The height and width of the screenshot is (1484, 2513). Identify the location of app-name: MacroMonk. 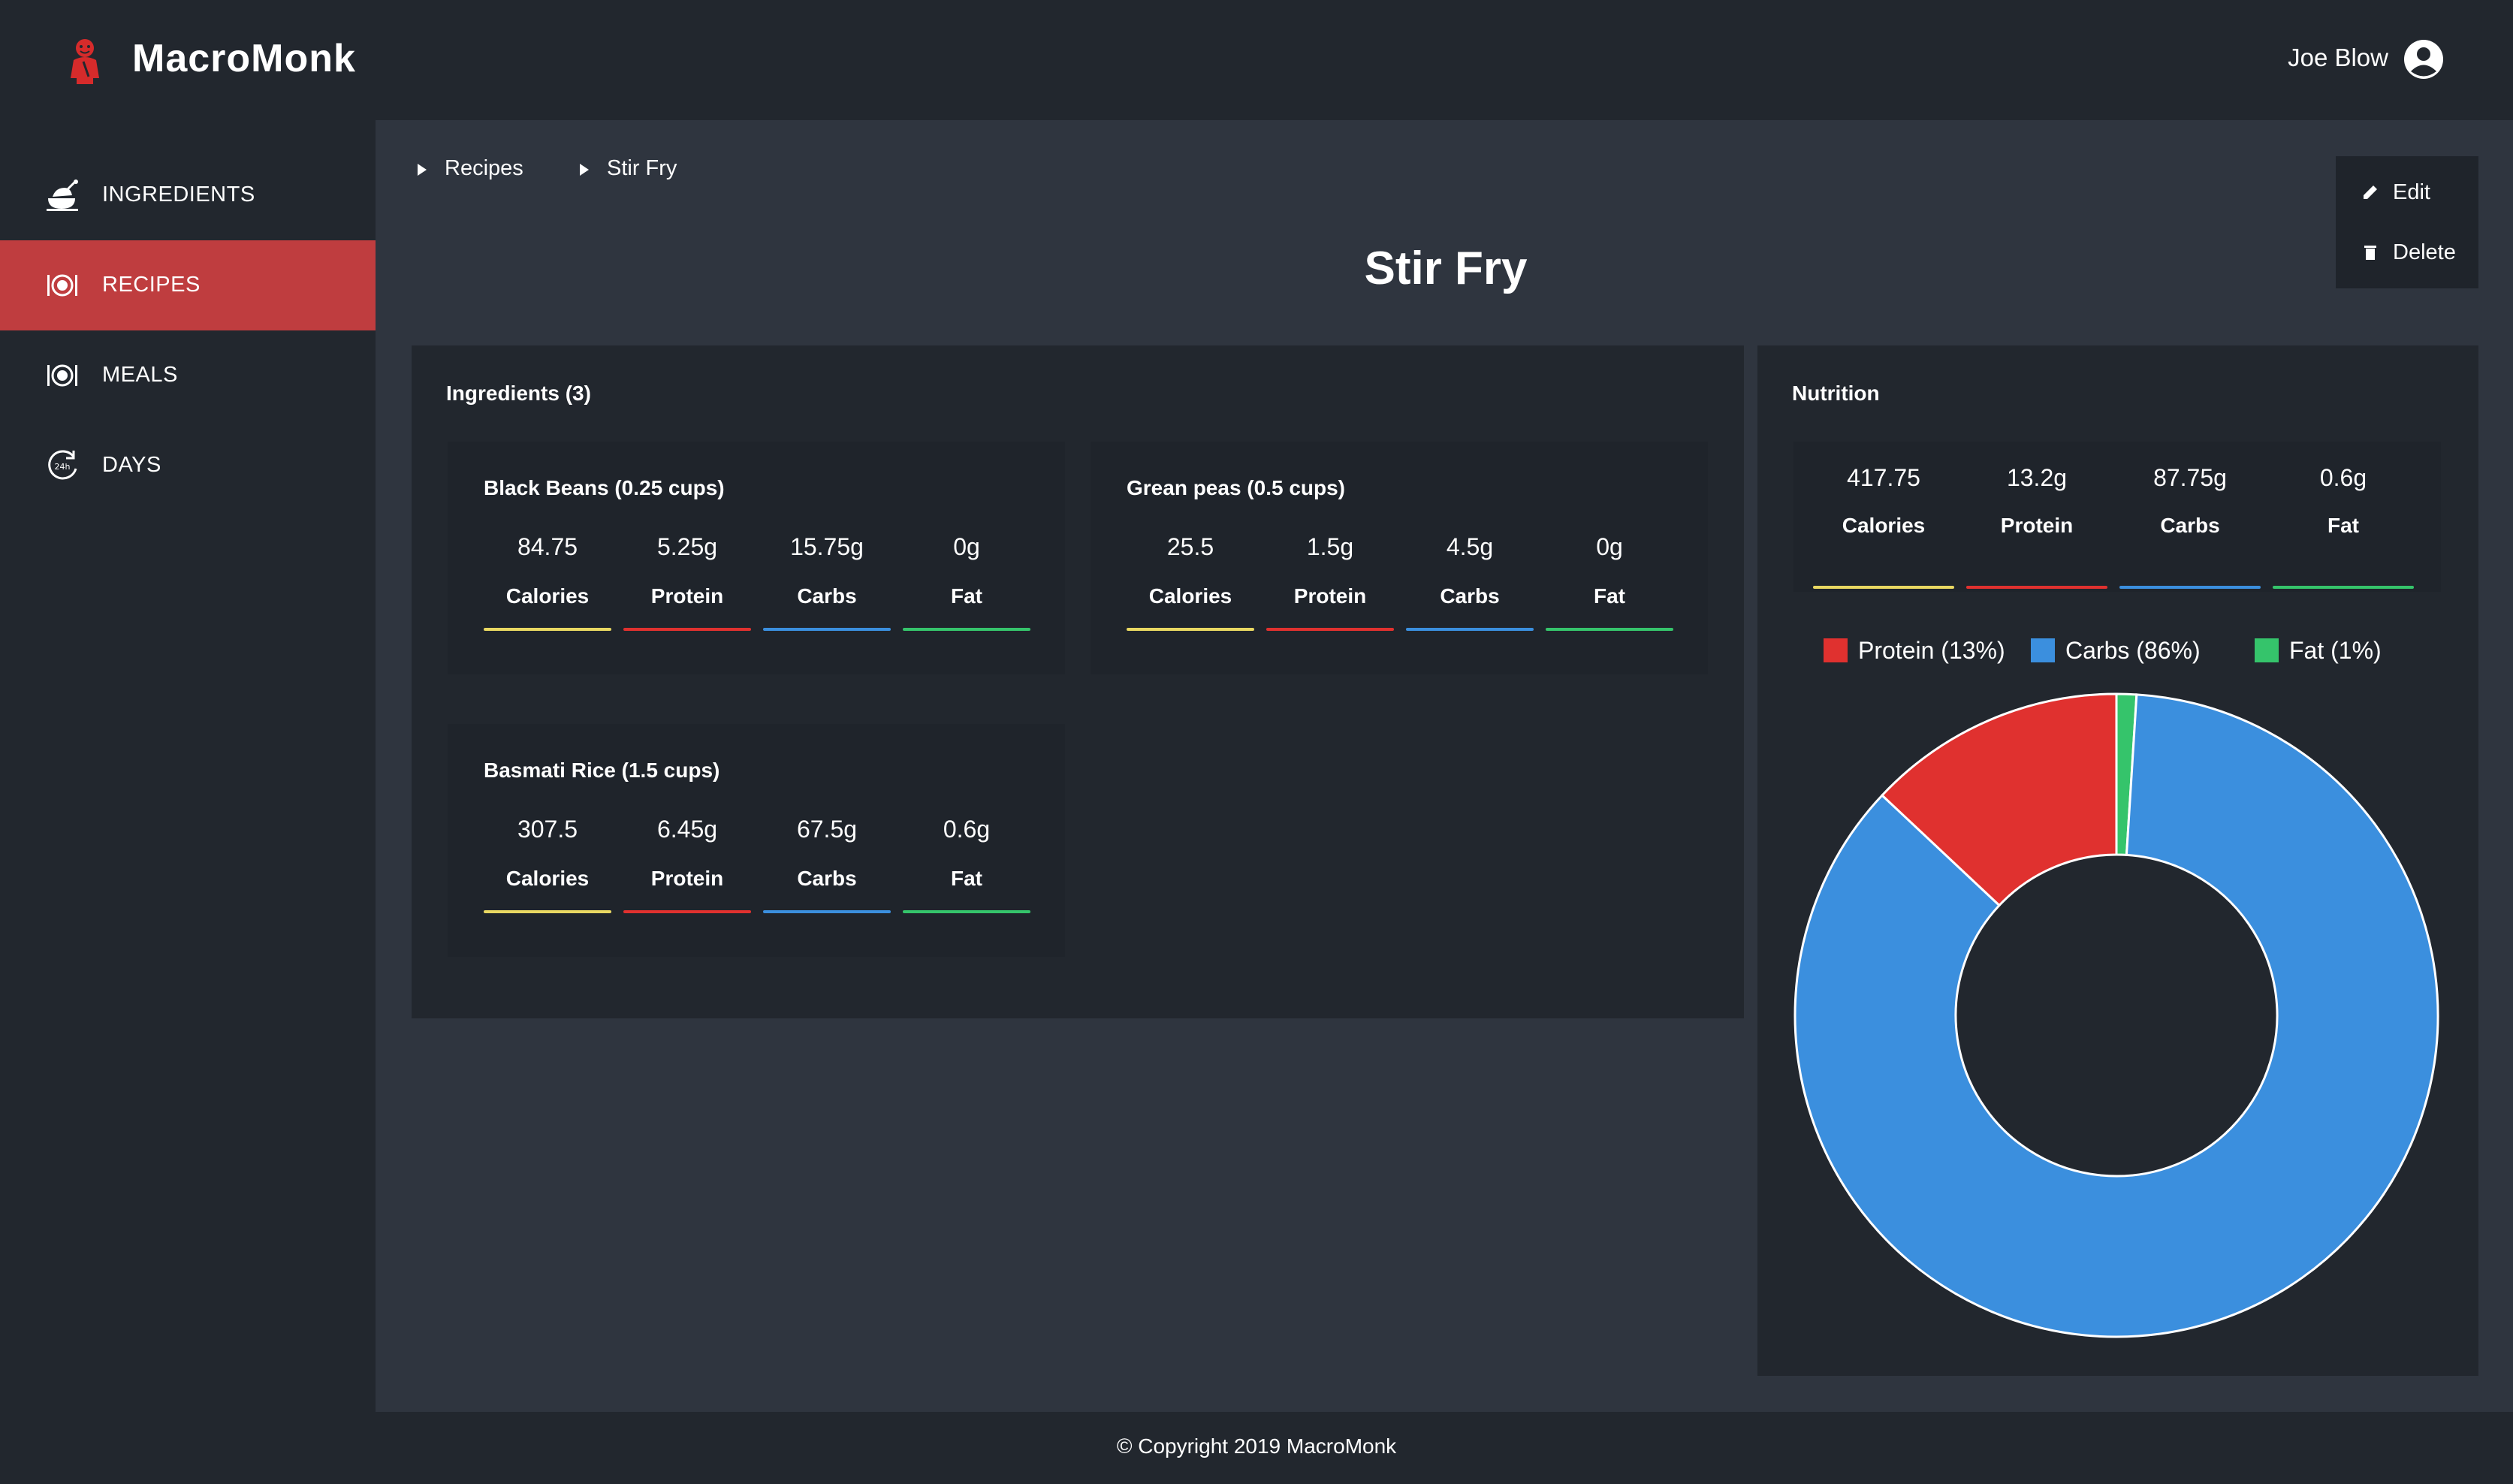
(244, 58).